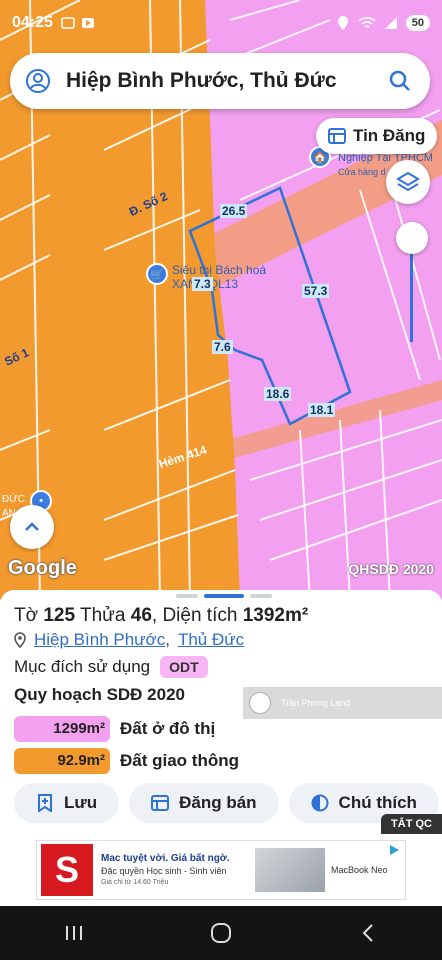 Image resolution: width=442 pixels, height=960 pixels. I want to click on action-bar: Lưu Đăng bán Chú thích, so click(226, 803).